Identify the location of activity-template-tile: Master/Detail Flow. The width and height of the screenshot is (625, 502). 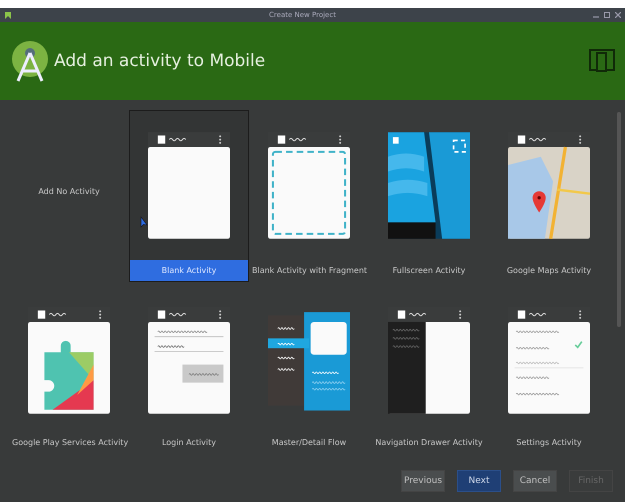
(309, 371).